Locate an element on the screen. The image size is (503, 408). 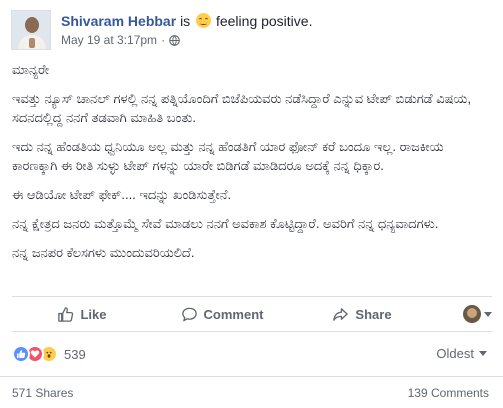
post-header-line: Shivaram Hebbar is feeling positive. is located at coordinates (276, 21).